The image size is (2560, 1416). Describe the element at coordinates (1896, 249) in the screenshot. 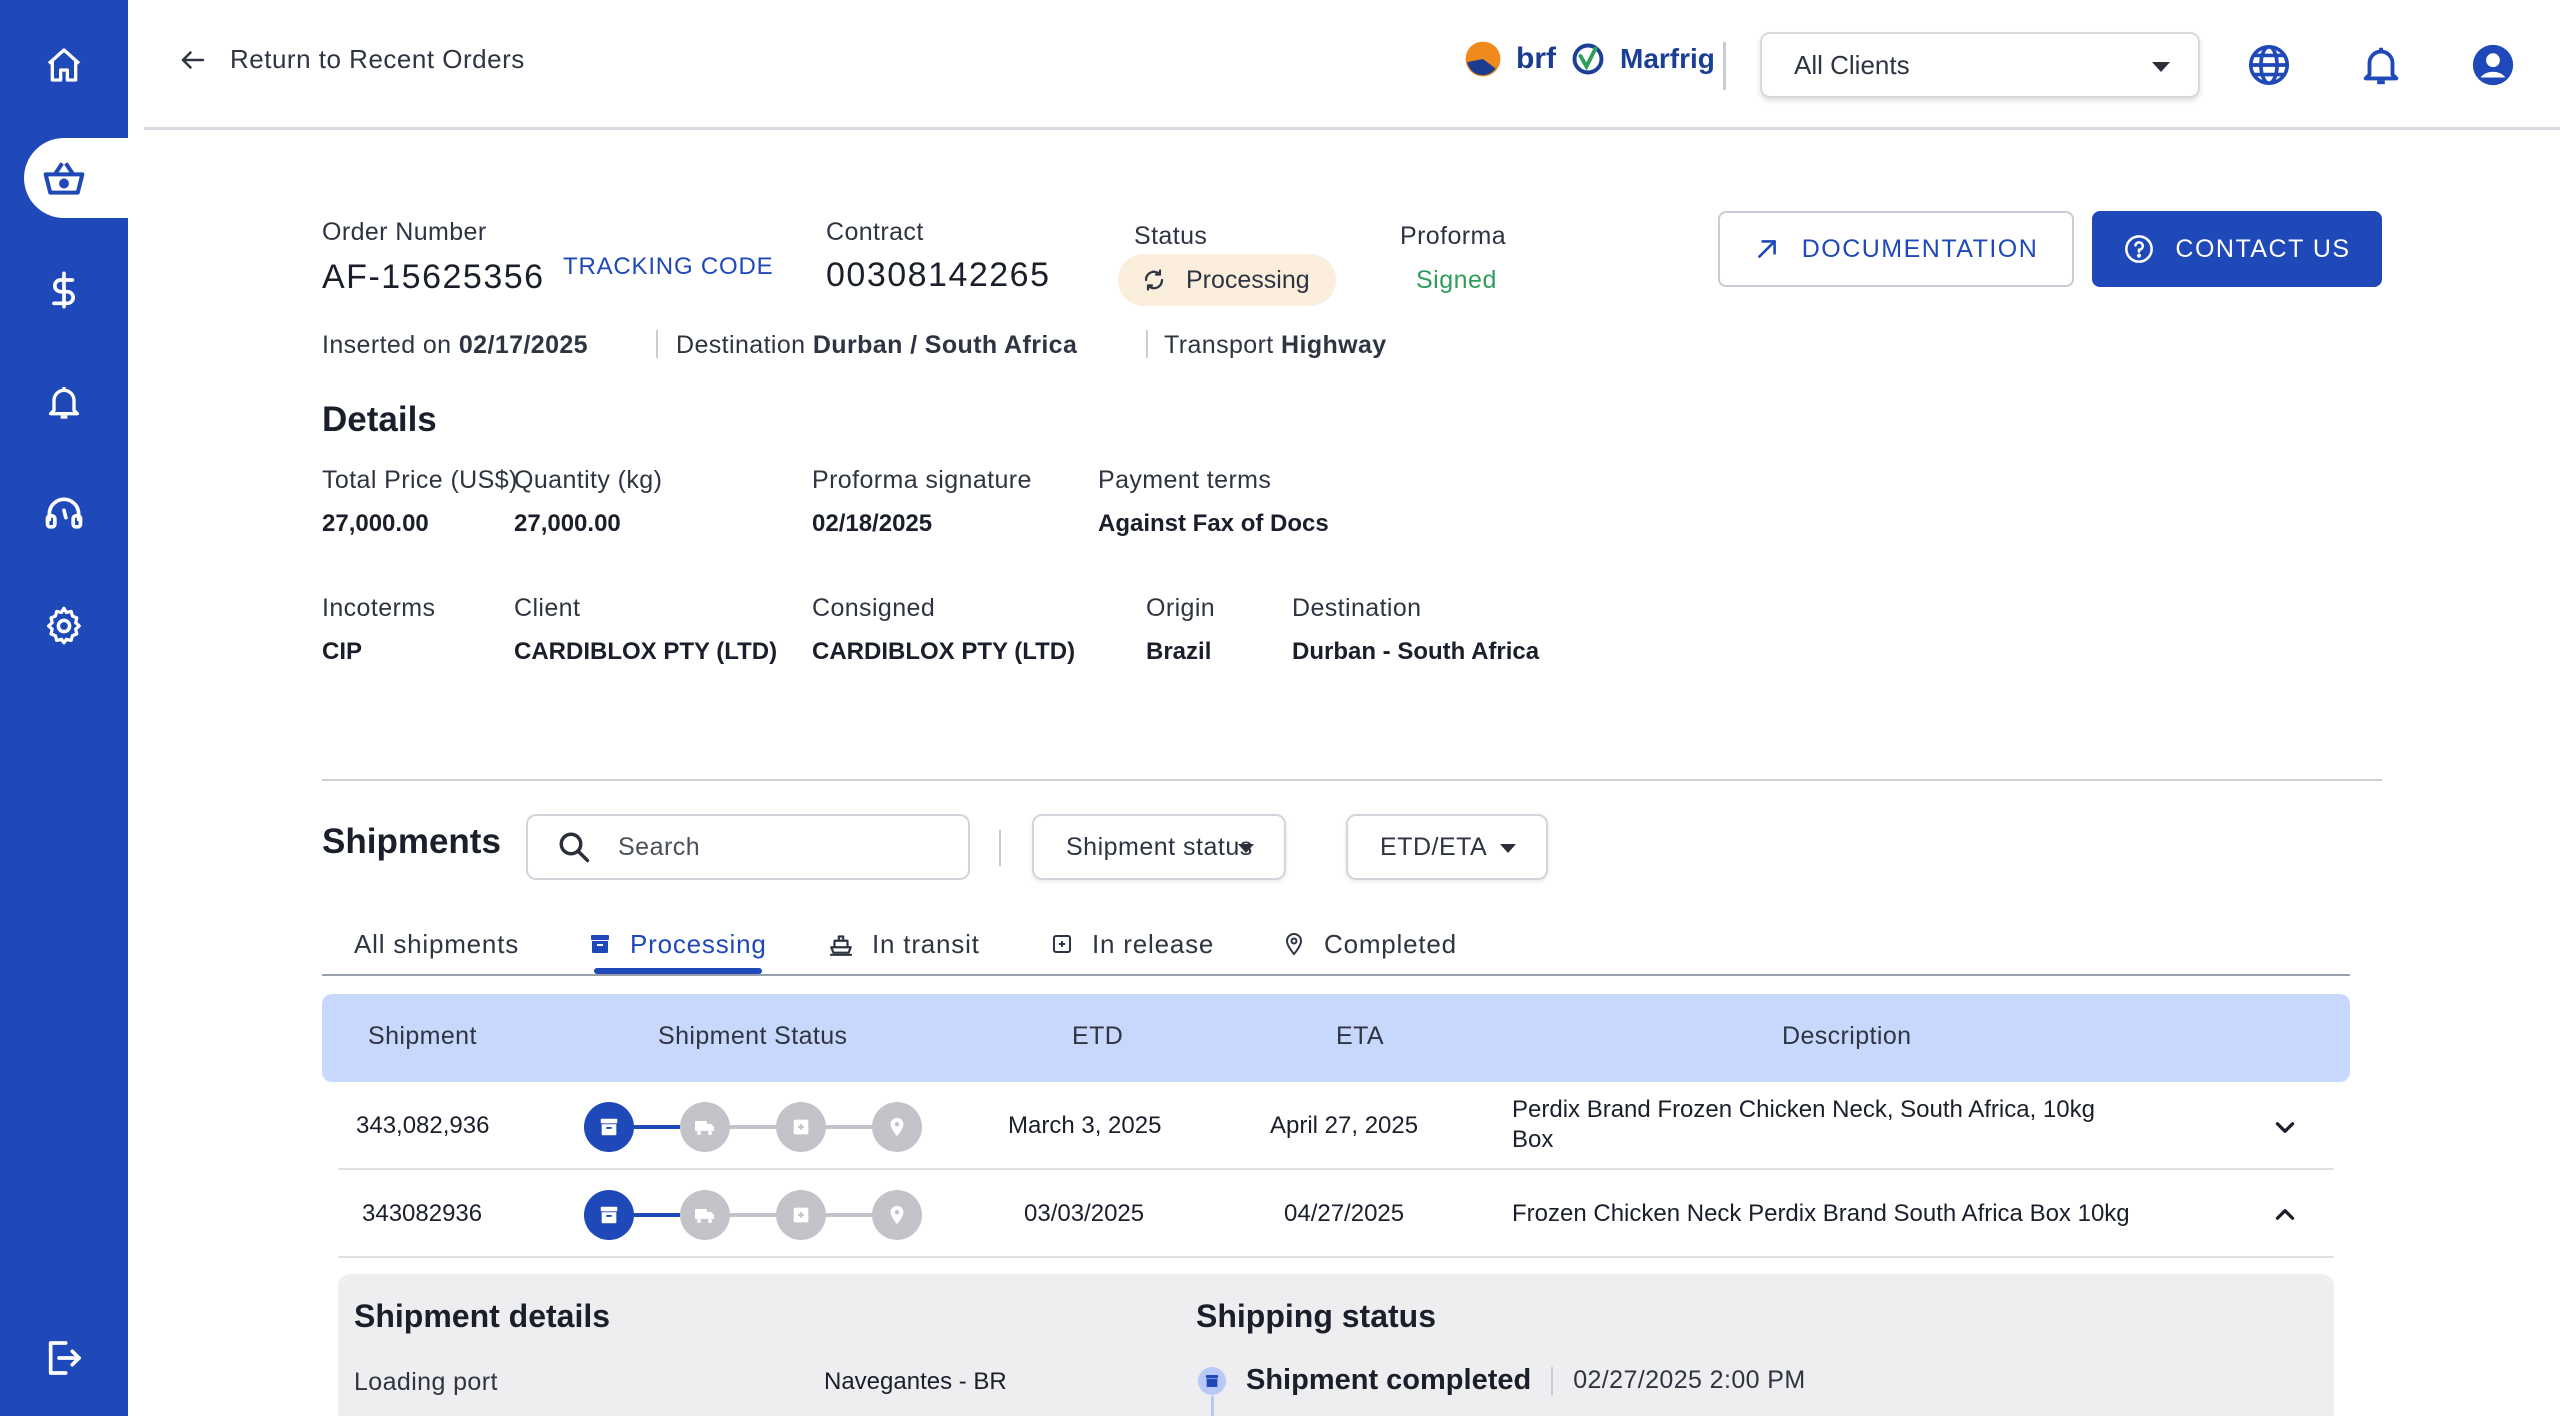

I see `documentation-button: DOCUMENTATION` at that location.